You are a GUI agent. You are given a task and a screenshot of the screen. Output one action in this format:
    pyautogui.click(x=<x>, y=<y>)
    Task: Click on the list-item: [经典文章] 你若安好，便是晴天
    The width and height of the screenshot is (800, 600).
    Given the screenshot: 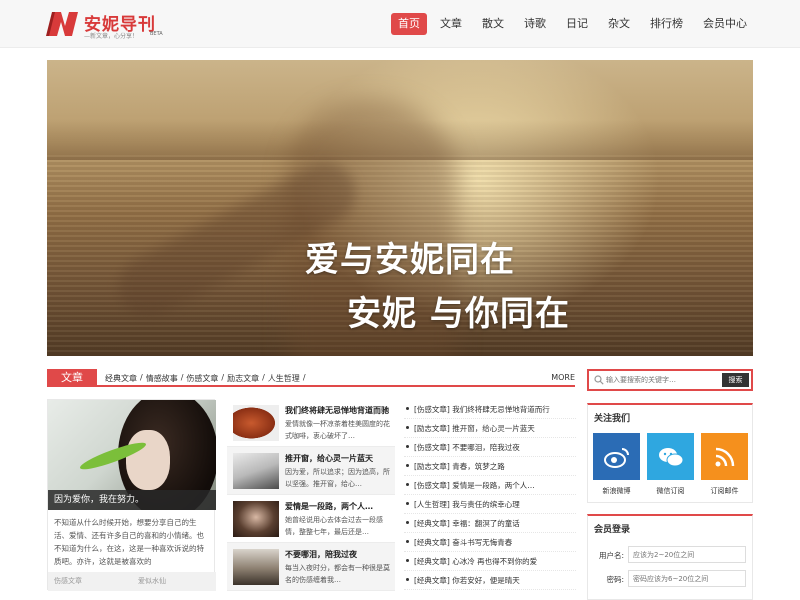 What is the action you would take?
    pyautogui.click(x=490, y=580)
    